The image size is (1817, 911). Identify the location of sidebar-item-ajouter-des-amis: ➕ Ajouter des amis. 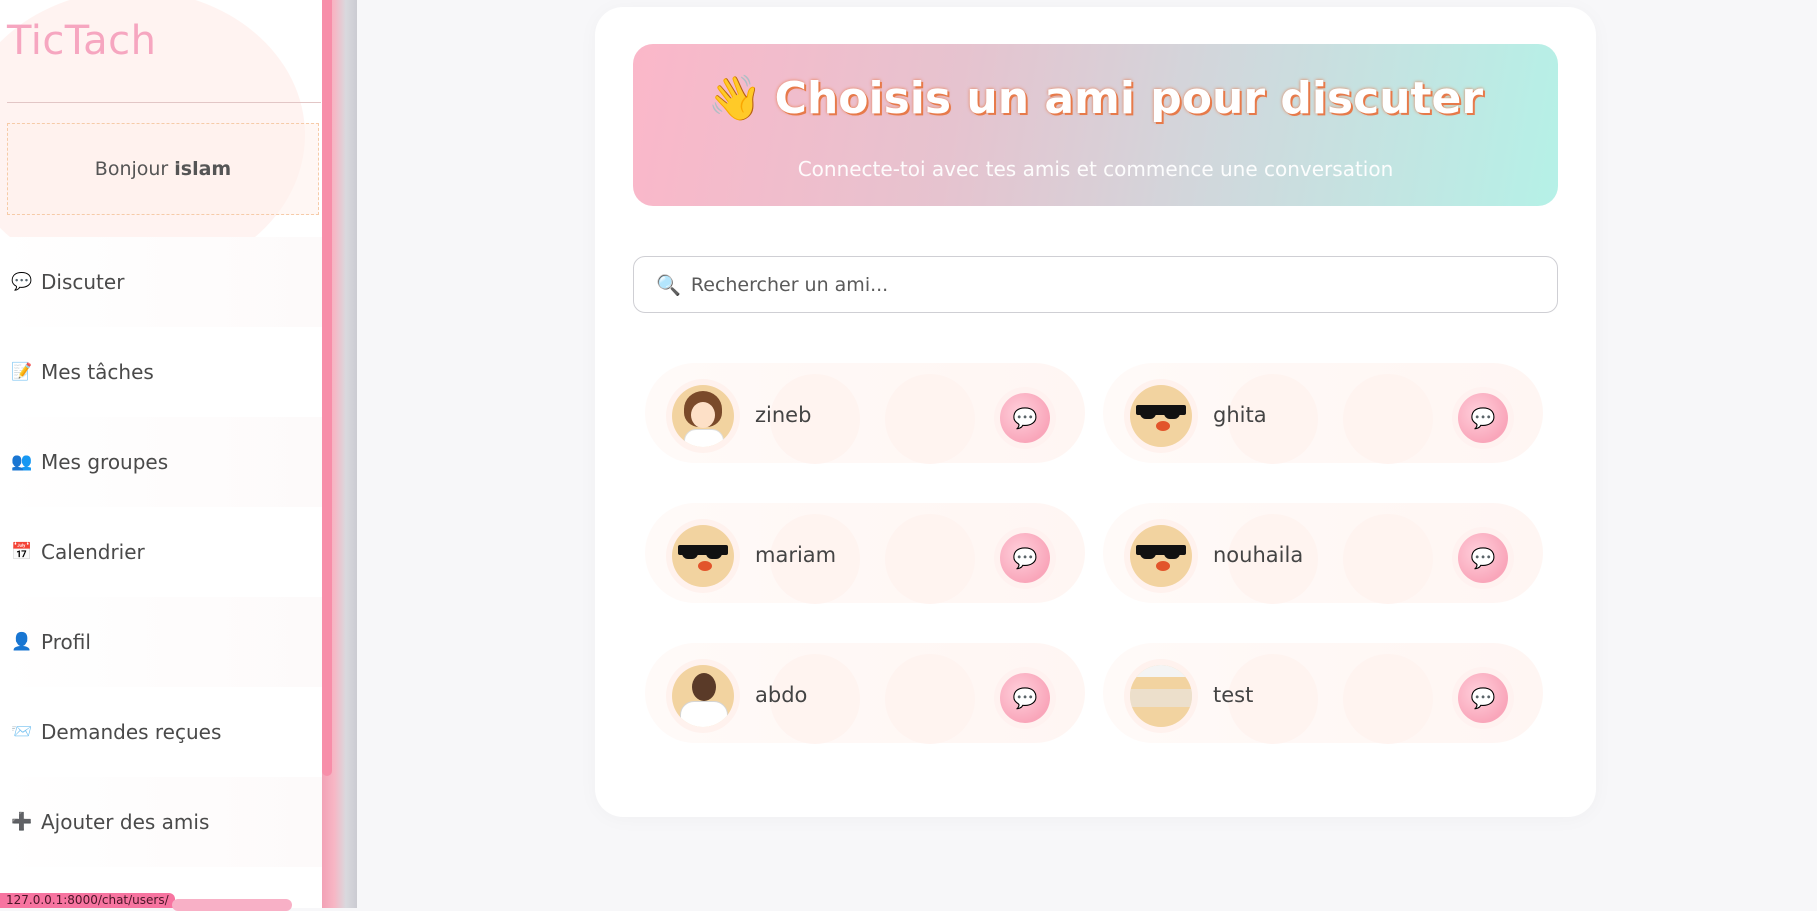
(161, 822).